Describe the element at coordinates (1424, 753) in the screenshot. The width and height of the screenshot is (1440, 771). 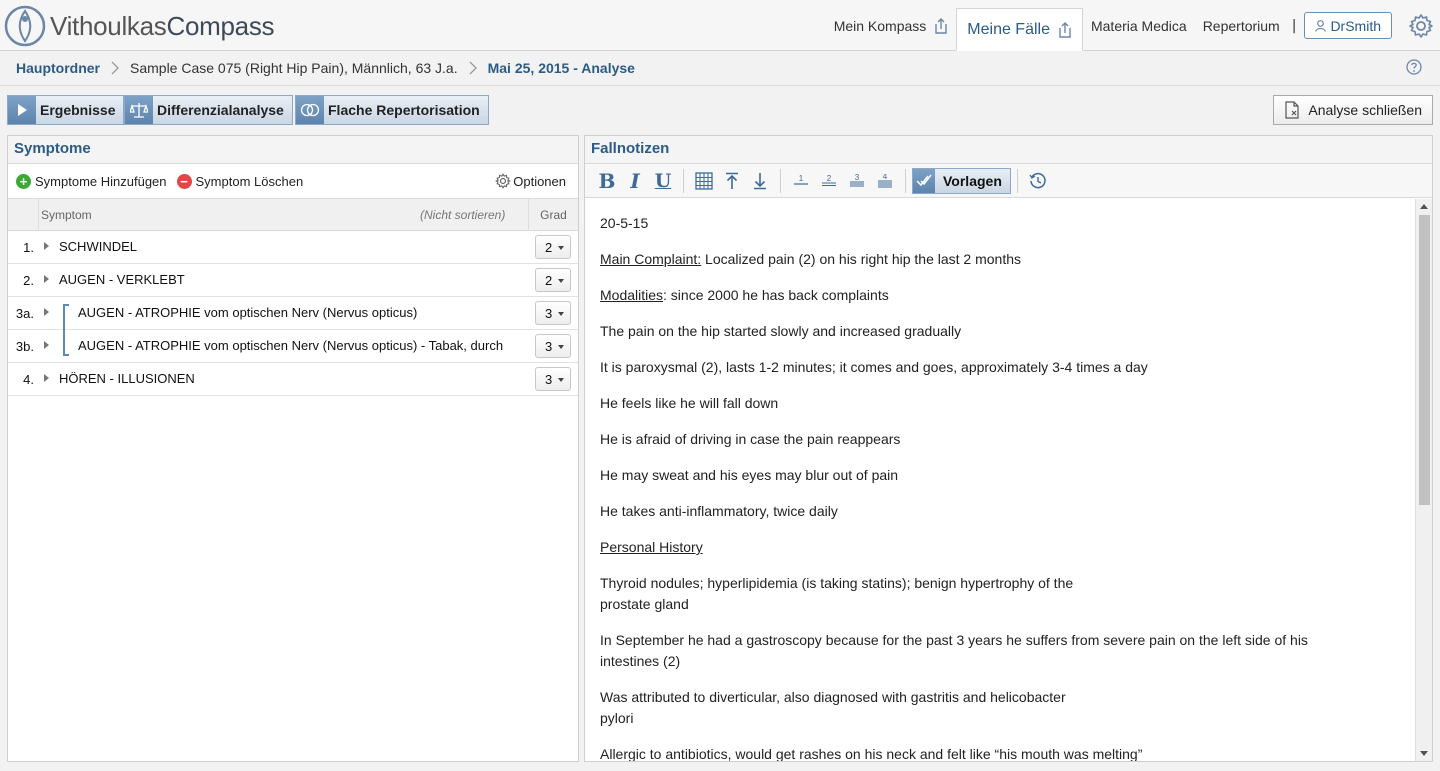
I see `scroll-down-arrow-icon` at that location.